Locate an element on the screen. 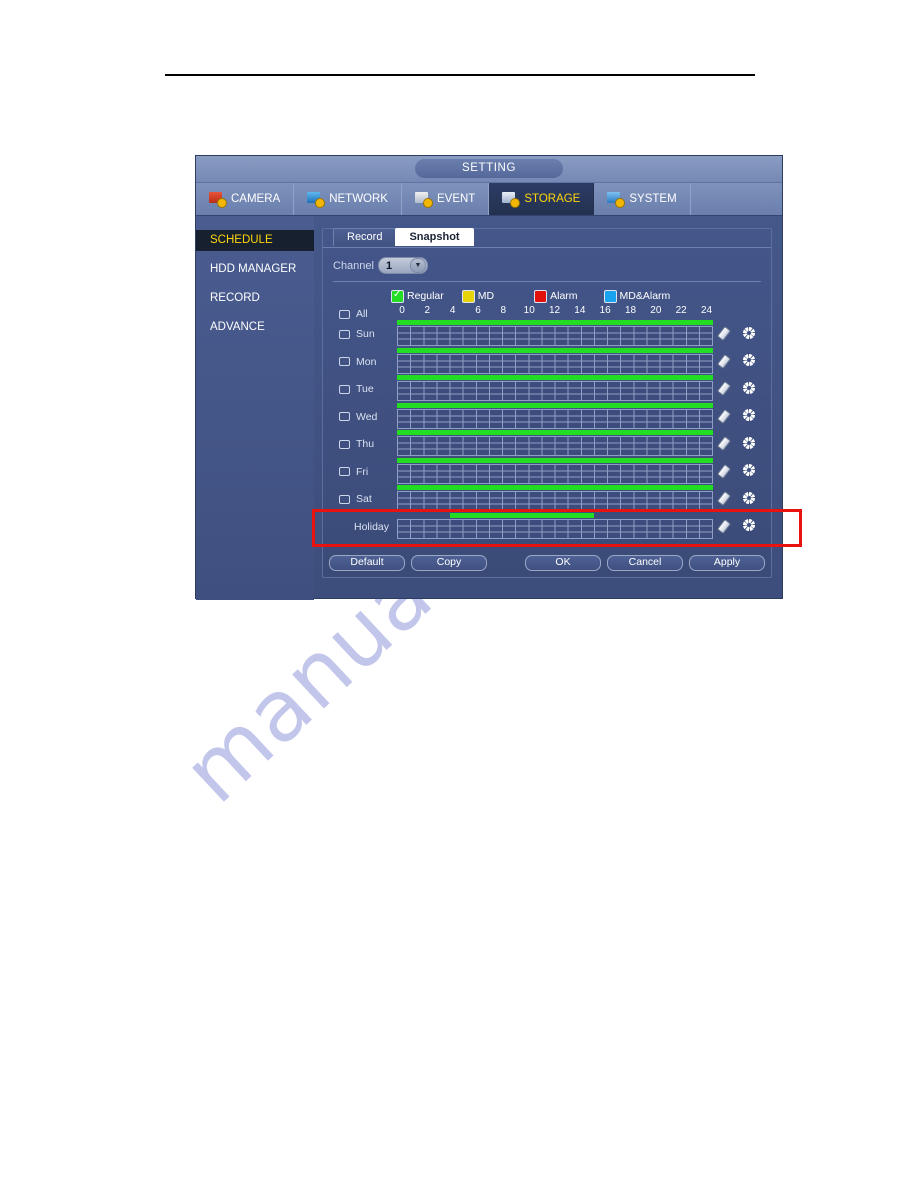 Image resolution: width=918 pixels, height=1188 pixels. schedule-row-label: Fri is located at coordinates (362, 471).